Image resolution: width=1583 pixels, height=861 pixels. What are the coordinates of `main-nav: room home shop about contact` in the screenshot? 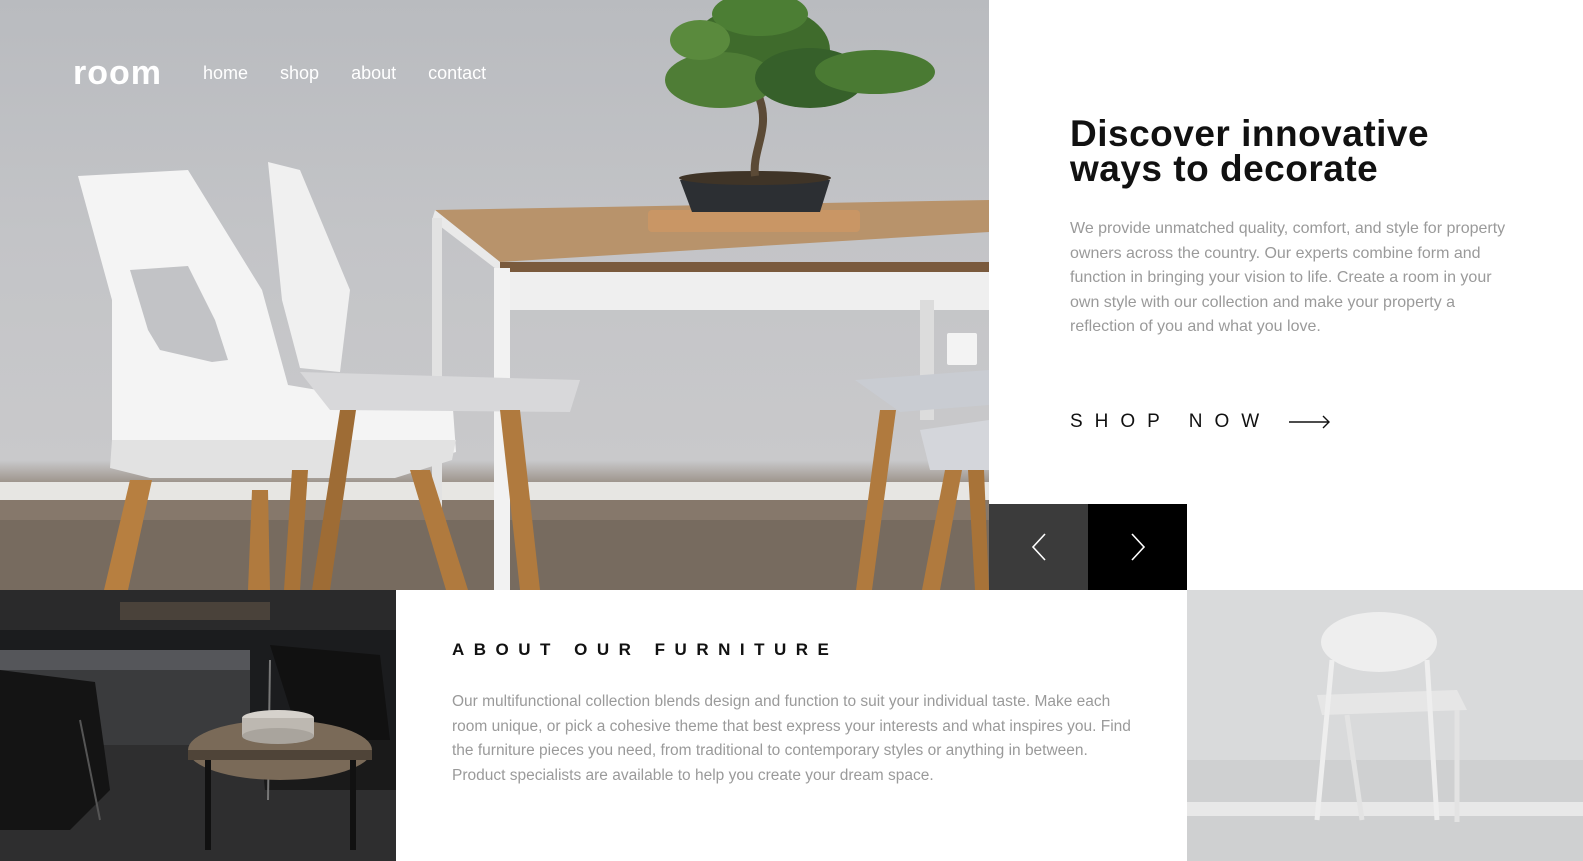 It's located at (295, 73).